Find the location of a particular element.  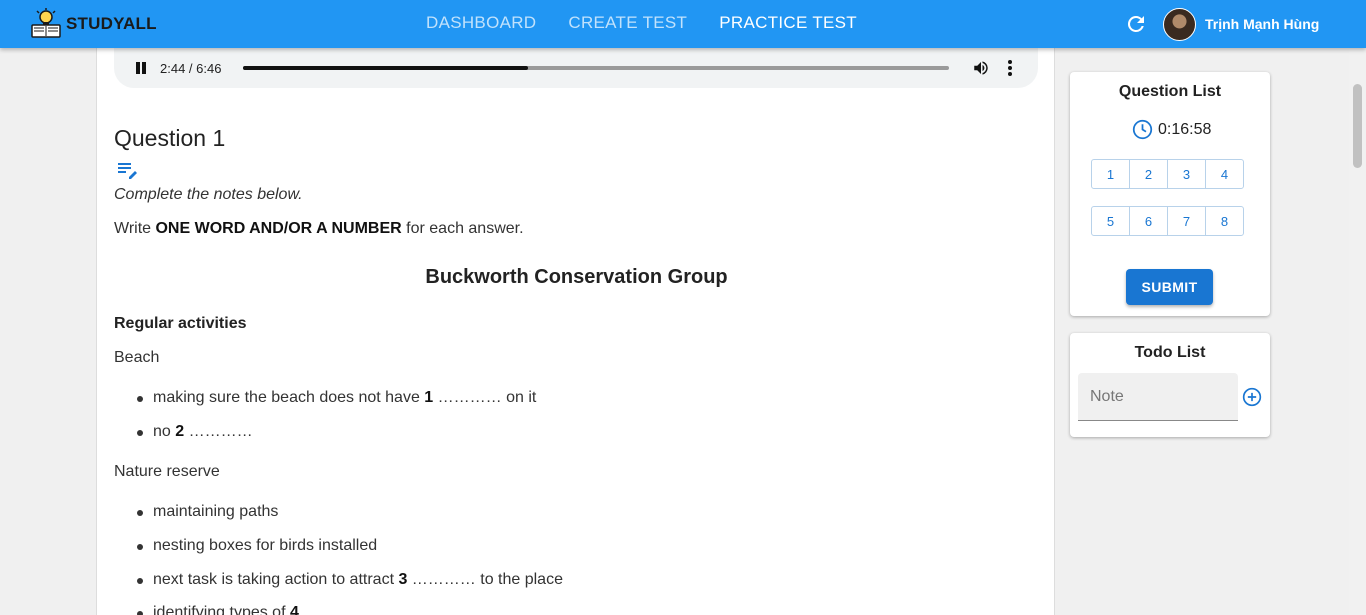

question-nav-button-3: 3 is located at coordinates (1186, 174).